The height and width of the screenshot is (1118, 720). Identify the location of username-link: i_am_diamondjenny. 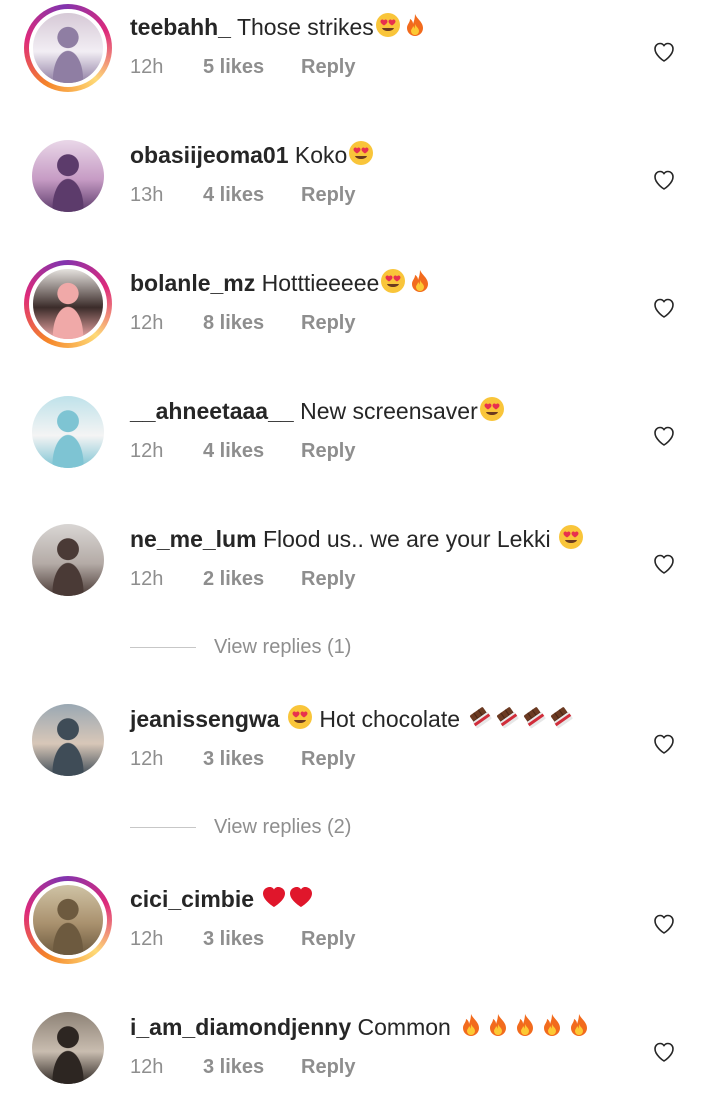
(240, 1027).